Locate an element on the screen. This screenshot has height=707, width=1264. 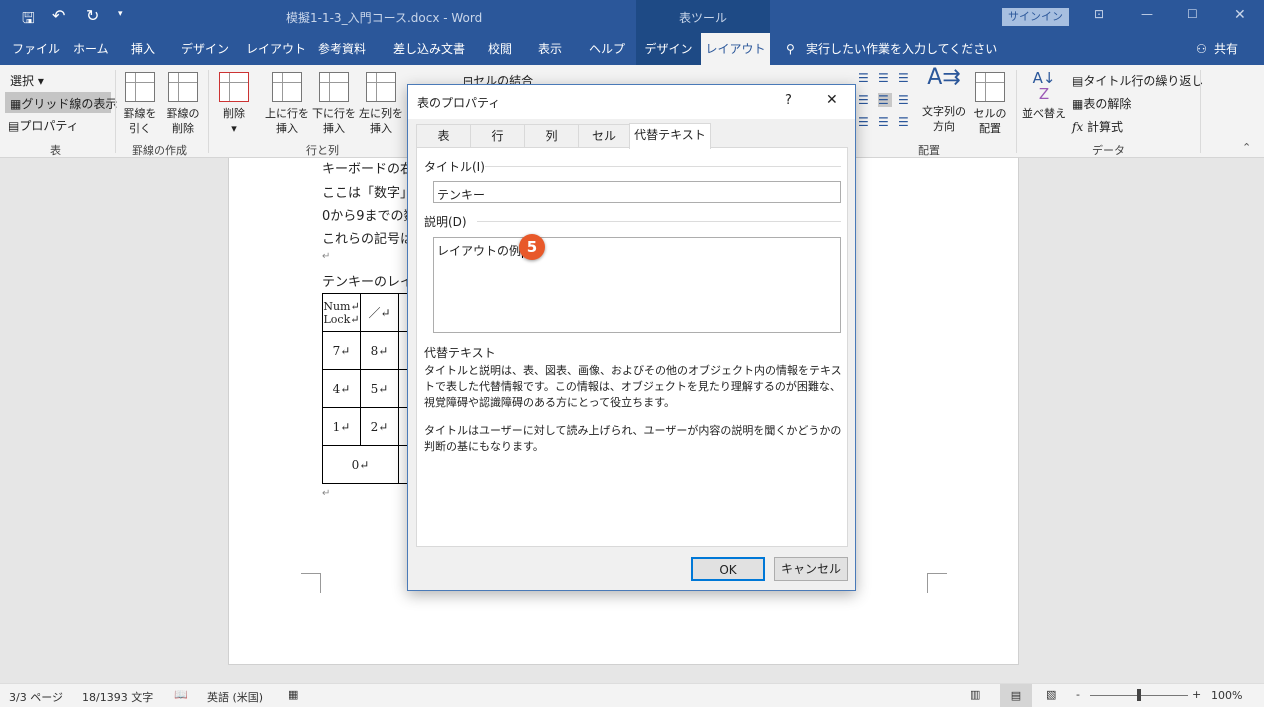
share-button: 共有 is located at coordinates (1226, 49).